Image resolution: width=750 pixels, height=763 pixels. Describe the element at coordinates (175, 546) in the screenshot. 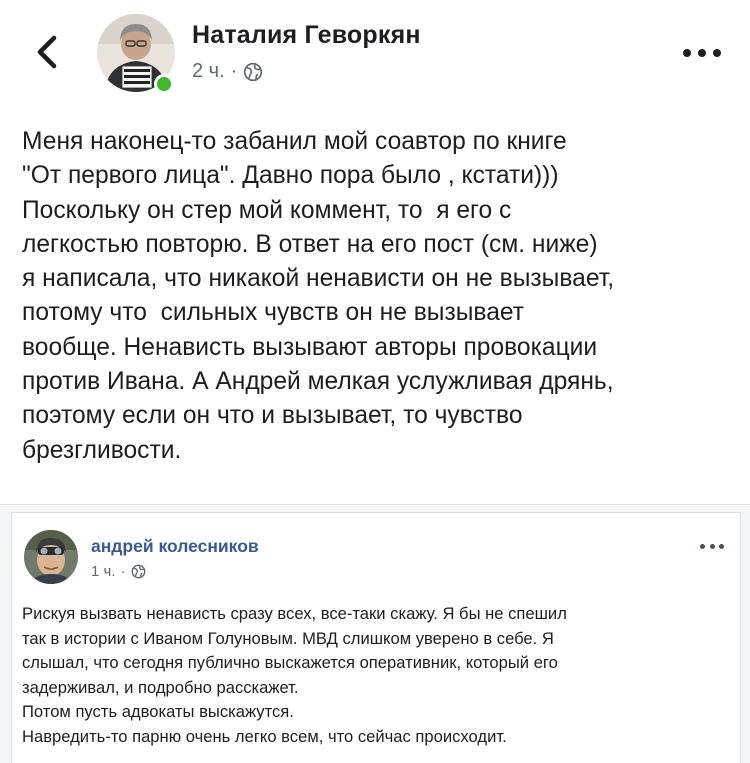

I see `shared-author-name: андрей колесников` at that location.